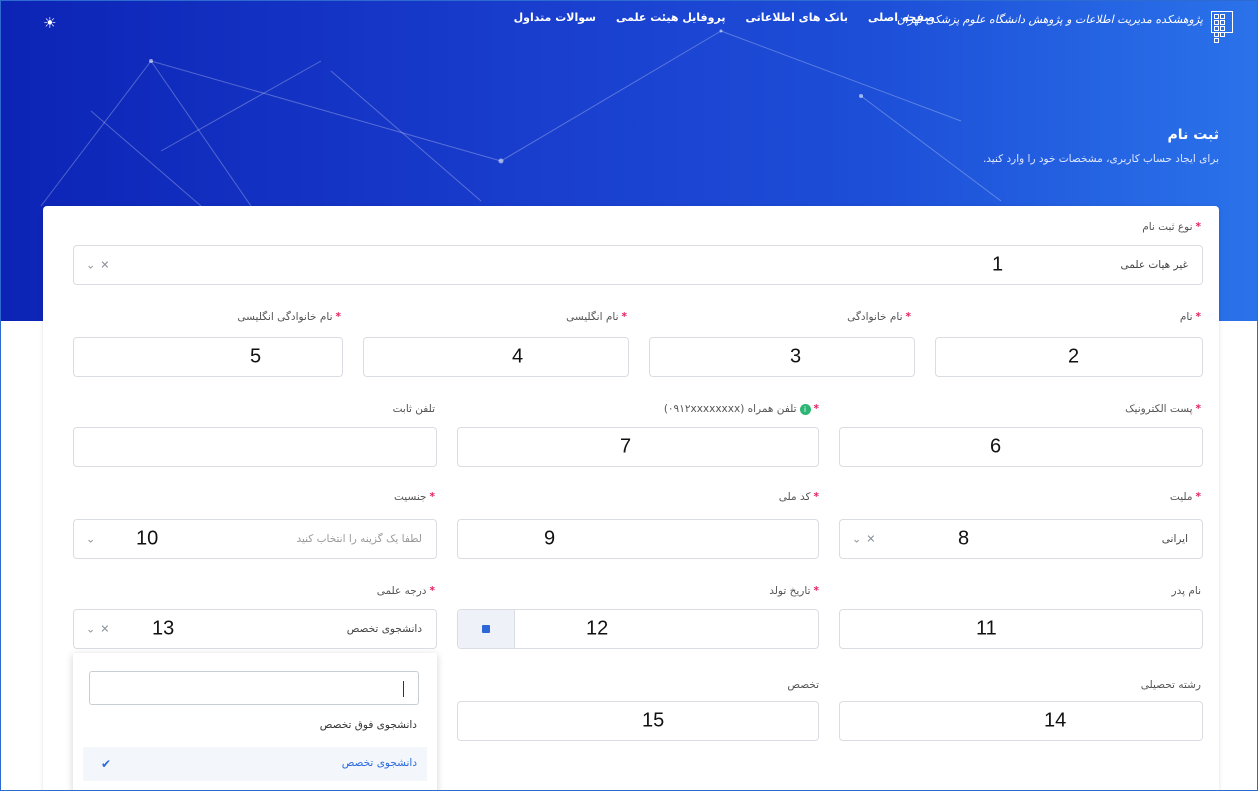 This screenshot has width=1258, height=791. Describe the element at coordinates (653, 720) in the screenshot. I see `marker-15: 15` at that location.